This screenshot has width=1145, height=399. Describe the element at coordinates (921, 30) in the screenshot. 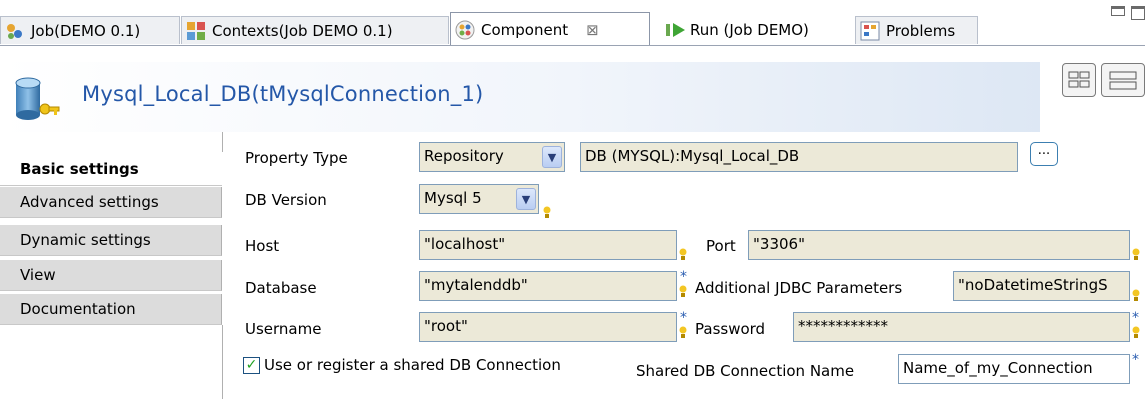

I see `tab-problems-label: Problems` at that location.